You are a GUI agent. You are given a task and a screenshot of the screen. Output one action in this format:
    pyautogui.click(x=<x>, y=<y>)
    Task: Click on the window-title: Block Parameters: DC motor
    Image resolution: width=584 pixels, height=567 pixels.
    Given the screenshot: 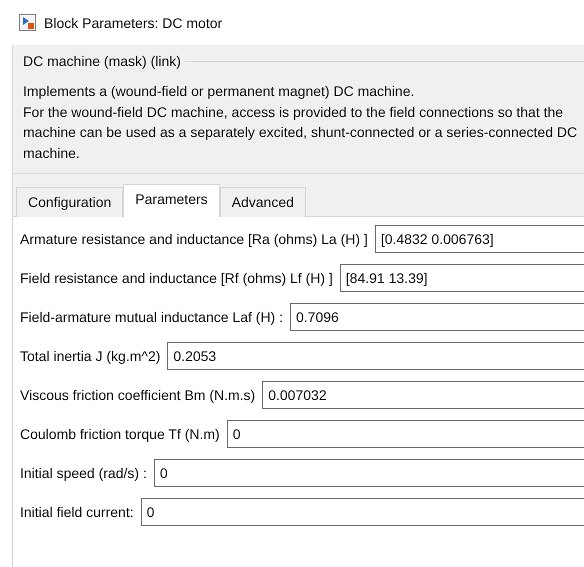 What is the action you would take?
    pyautogui.click(x=133, y=22)
    